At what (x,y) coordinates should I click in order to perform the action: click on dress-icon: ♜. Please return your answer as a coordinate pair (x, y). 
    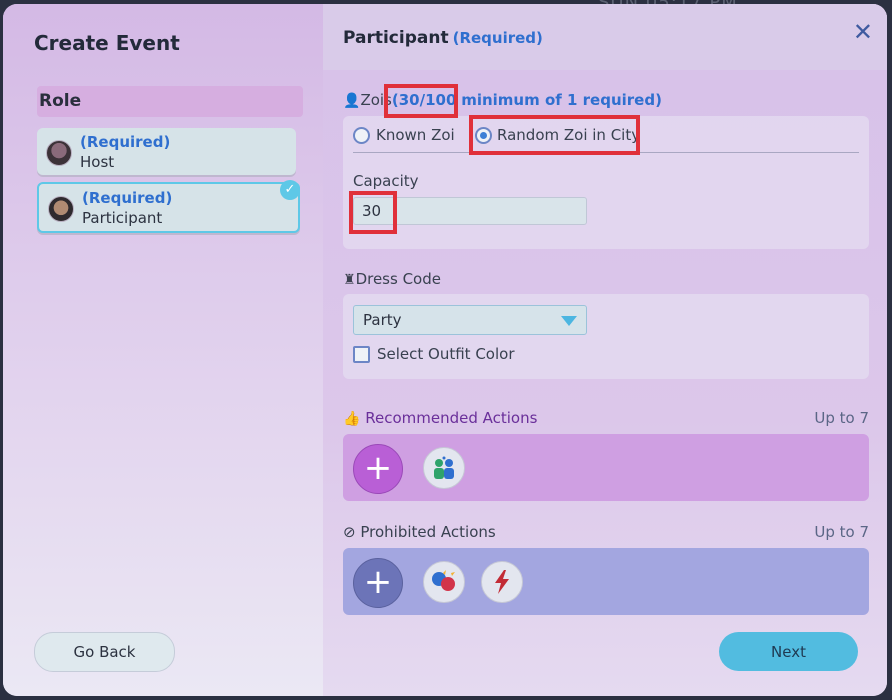
    Looking at the image, I should click on (349, 280).